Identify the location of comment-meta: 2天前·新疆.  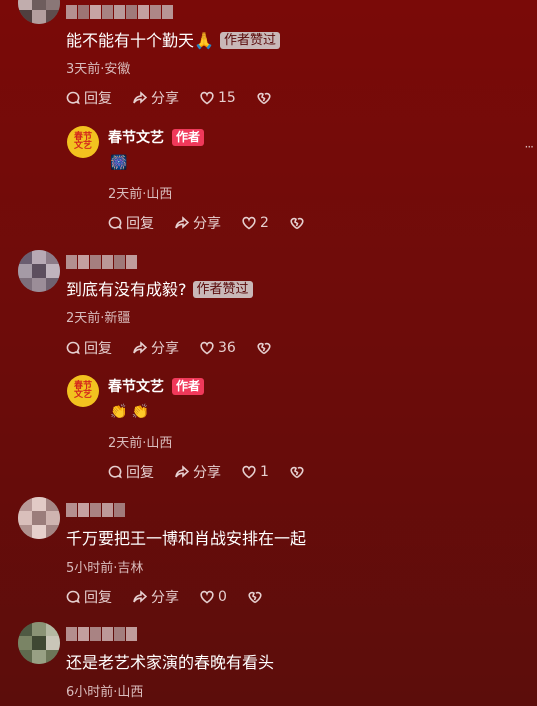
(98, 318).